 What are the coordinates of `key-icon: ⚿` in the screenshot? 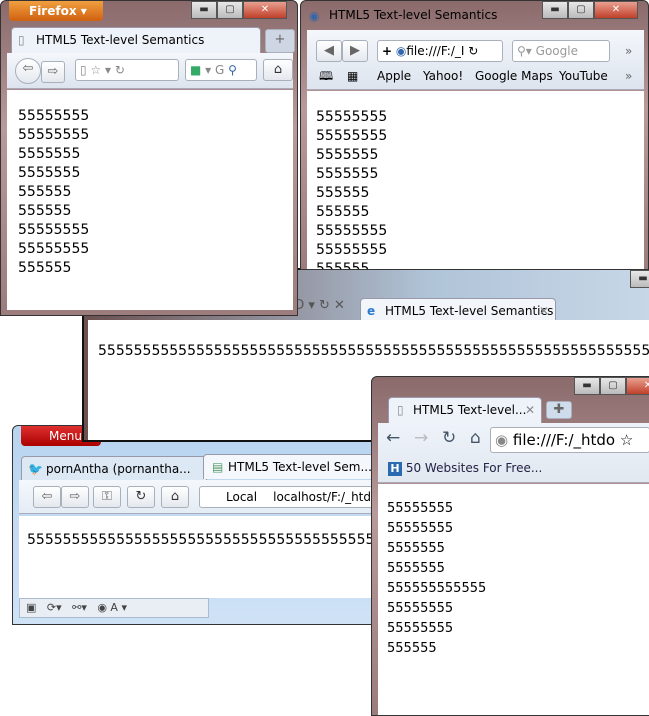 It's located at (107, 497).